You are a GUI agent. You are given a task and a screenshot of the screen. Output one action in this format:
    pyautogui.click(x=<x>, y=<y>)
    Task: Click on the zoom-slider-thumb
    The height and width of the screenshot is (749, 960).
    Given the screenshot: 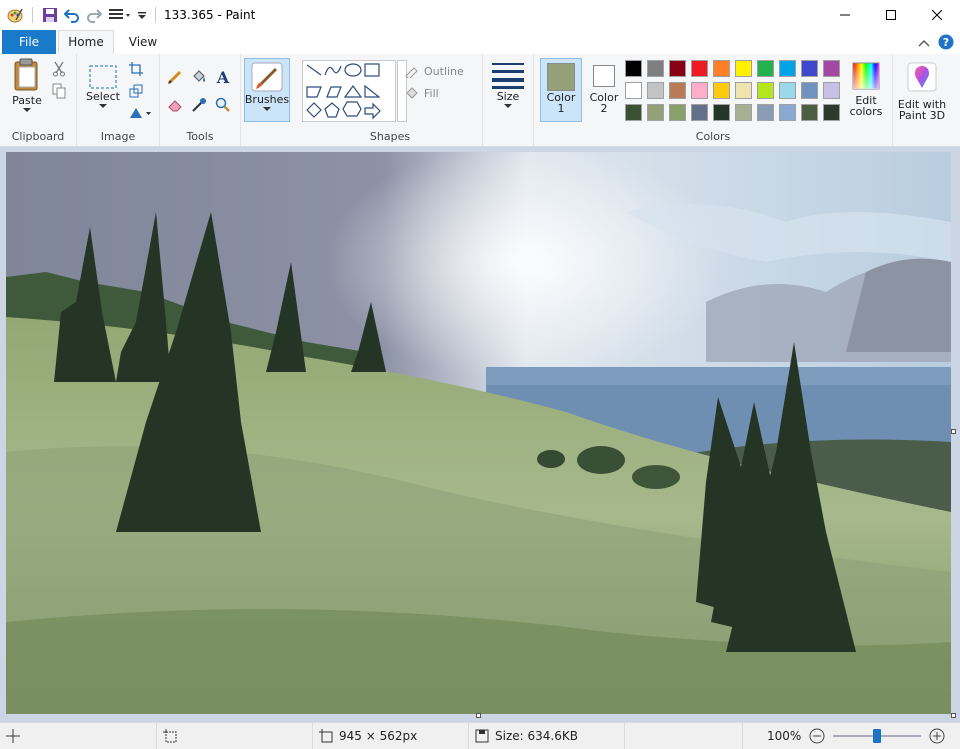 What is the action you would take?
    pyautogui.click(x=877, y=736)
    